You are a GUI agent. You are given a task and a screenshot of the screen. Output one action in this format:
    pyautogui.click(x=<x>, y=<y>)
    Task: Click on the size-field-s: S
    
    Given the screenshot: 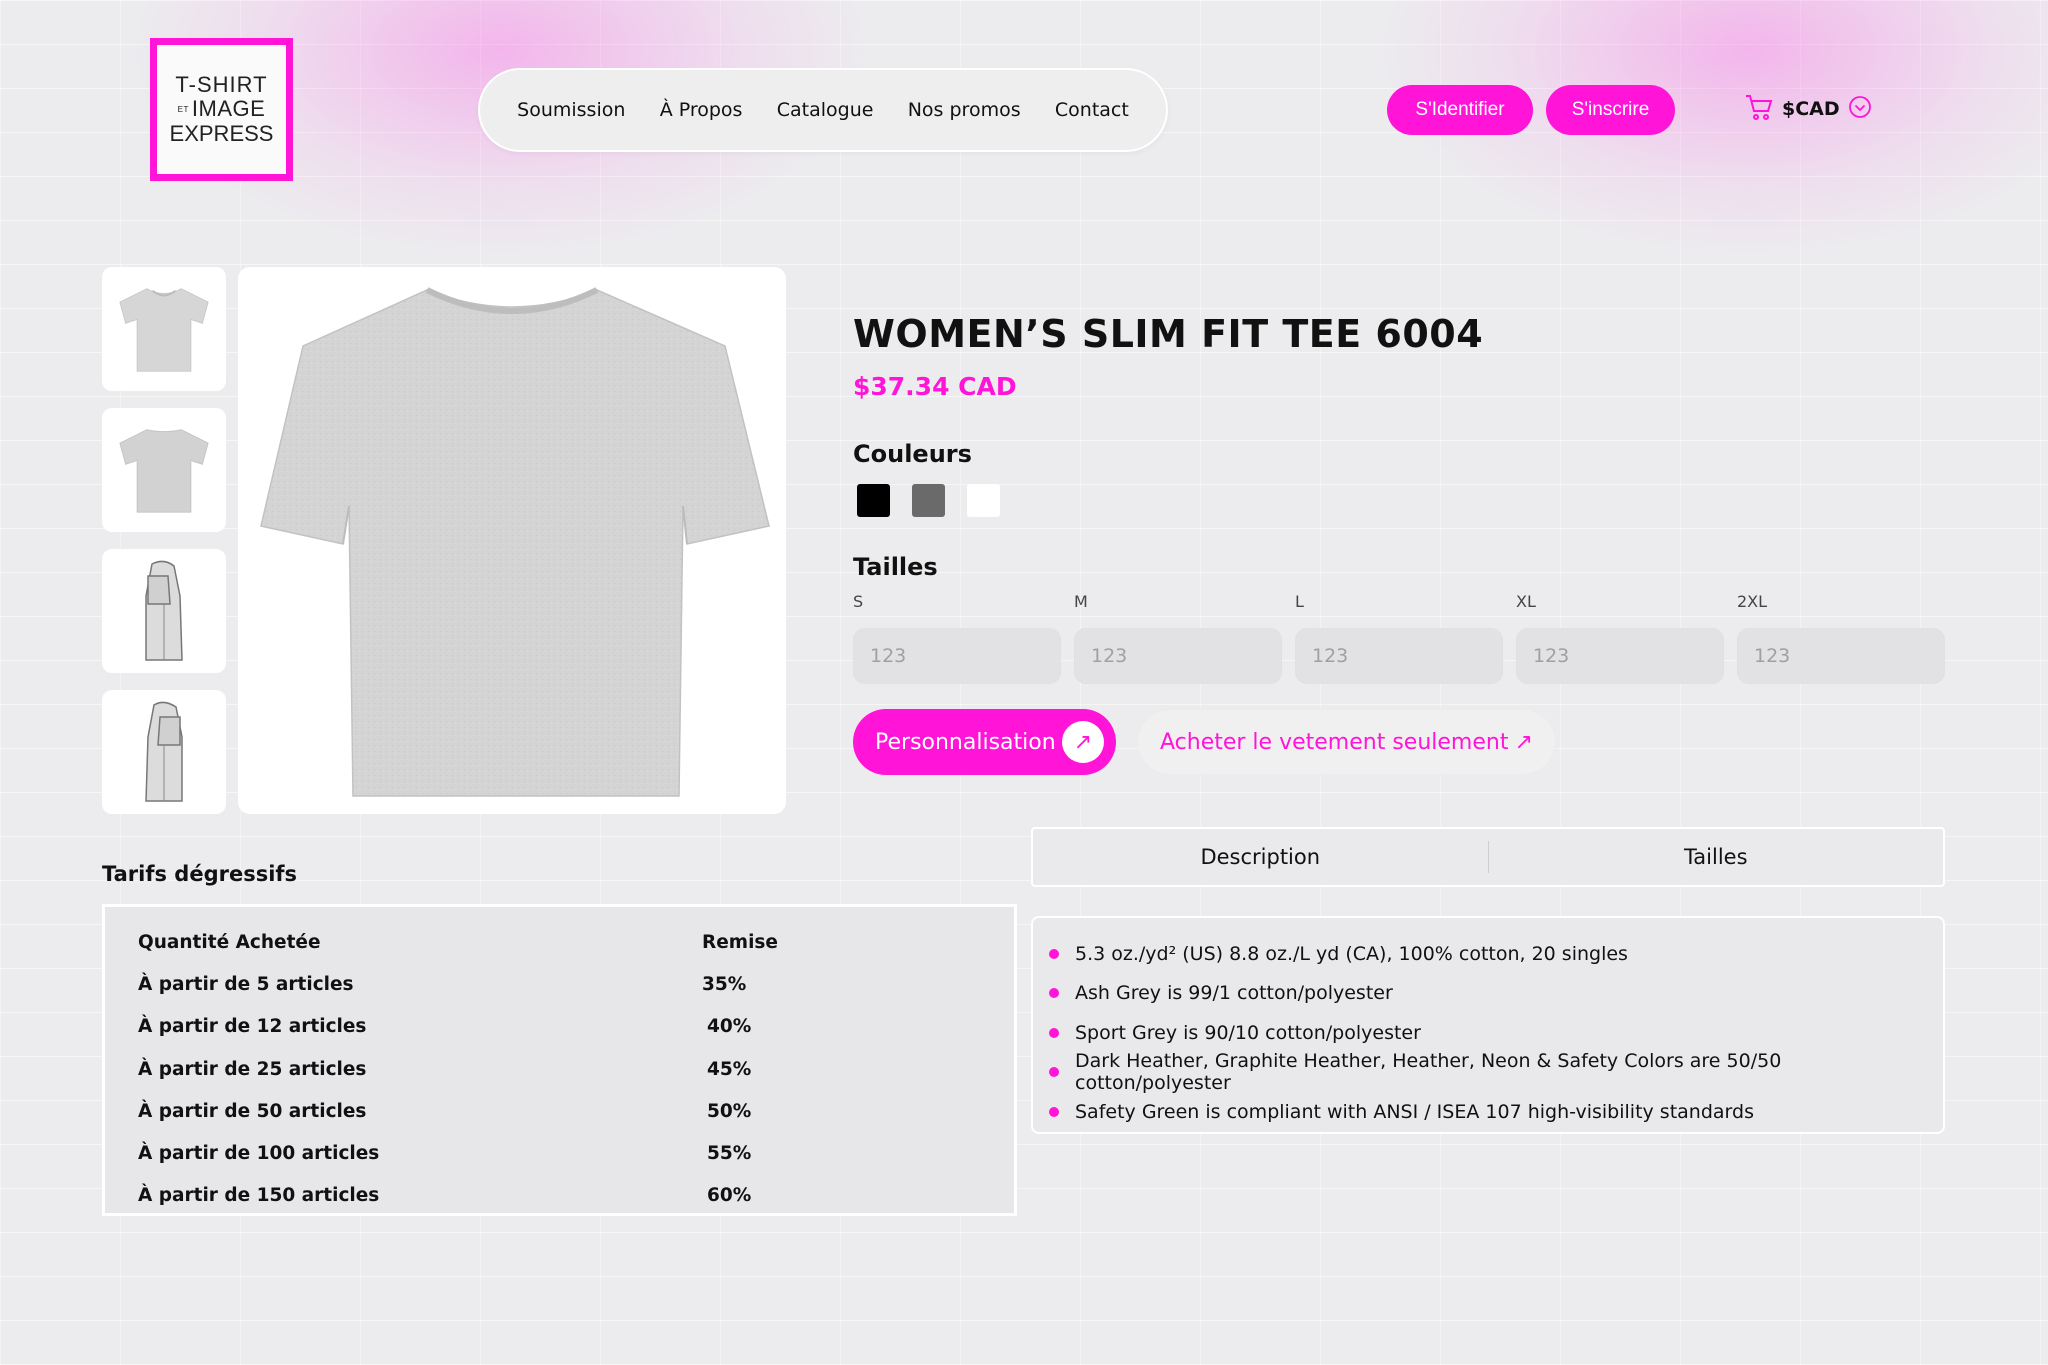 What is the action you would take?
    pyautogui.click(x=957, y=638)
    